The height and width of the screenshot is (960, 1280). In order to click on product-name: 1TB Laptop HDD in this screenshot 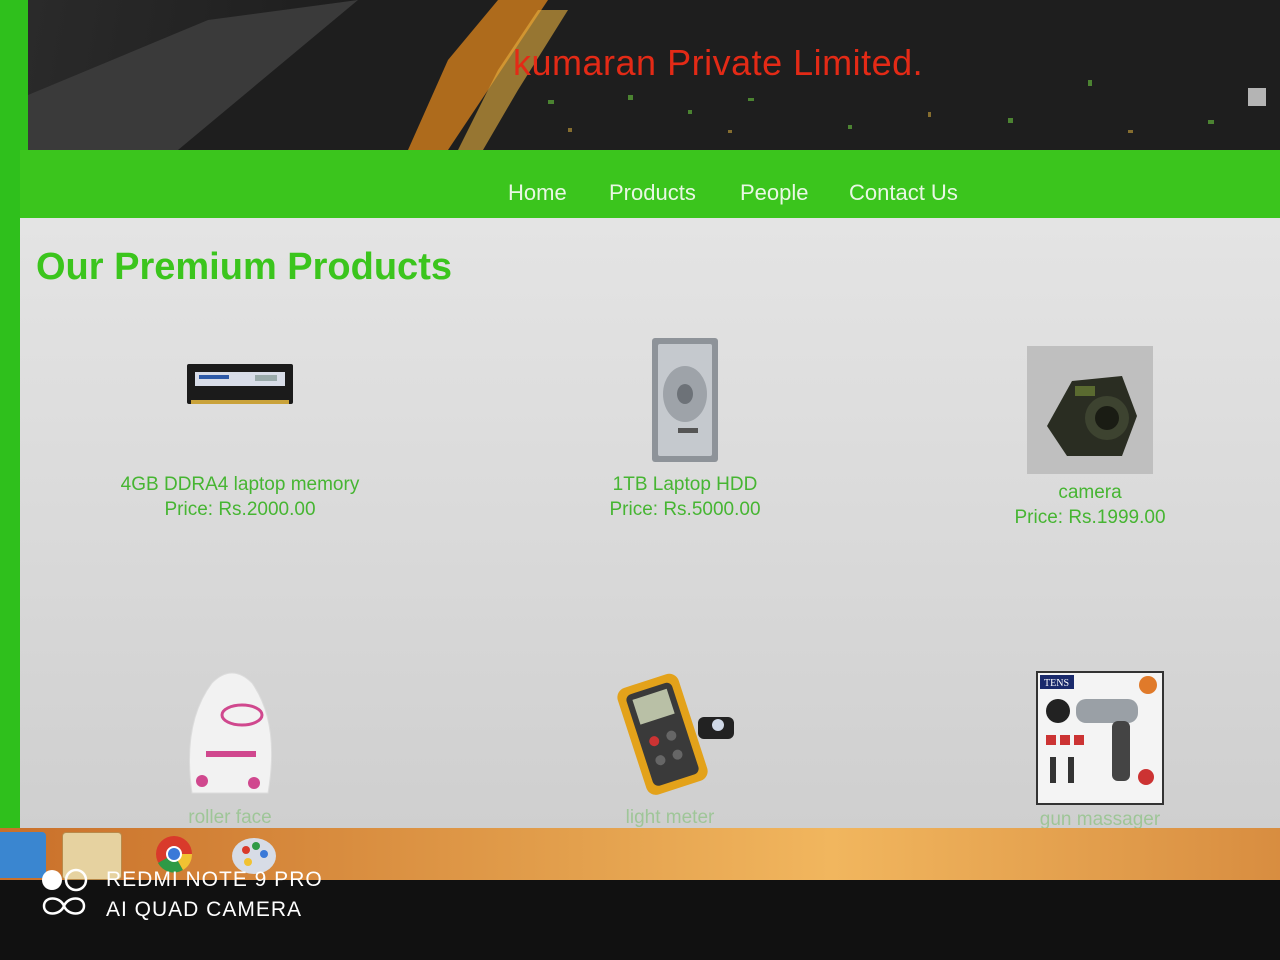, I will do `click(685, 484)`.